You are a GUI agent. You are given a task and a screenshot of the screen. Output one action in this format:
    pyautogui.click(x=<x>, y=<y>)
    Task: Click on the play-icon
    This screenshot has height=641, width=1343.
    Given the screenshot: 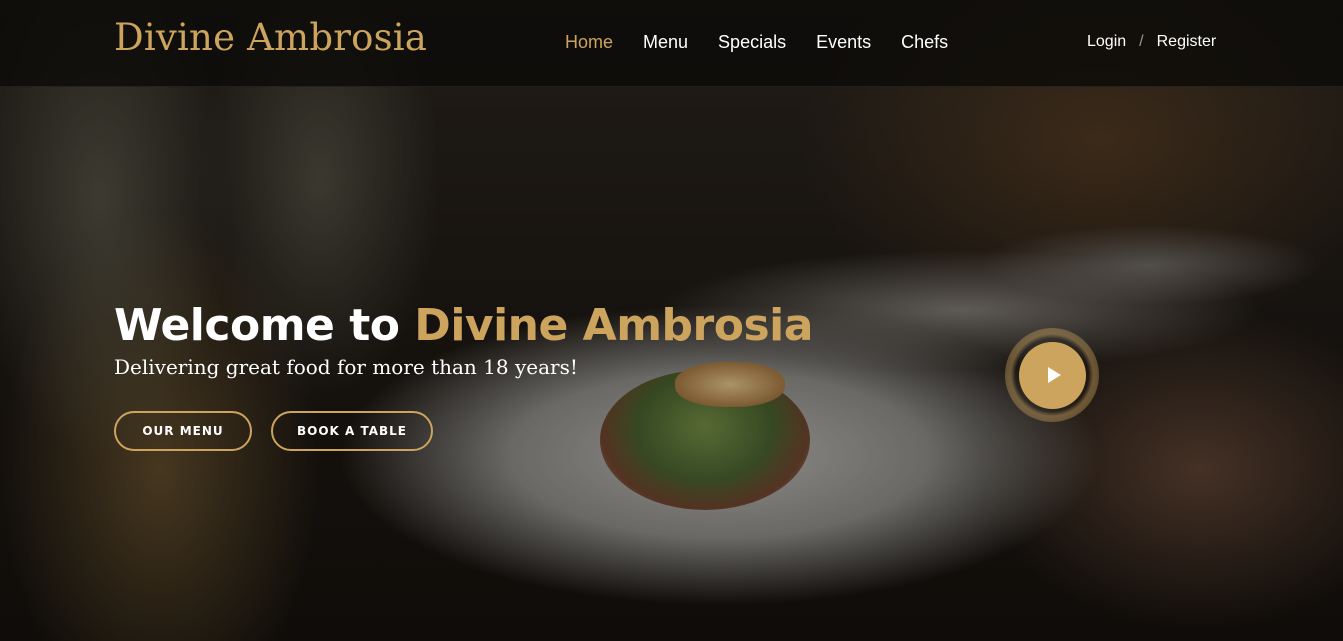 What is the action you would take?
    pyautogui.click(x=1054, y=375)
    